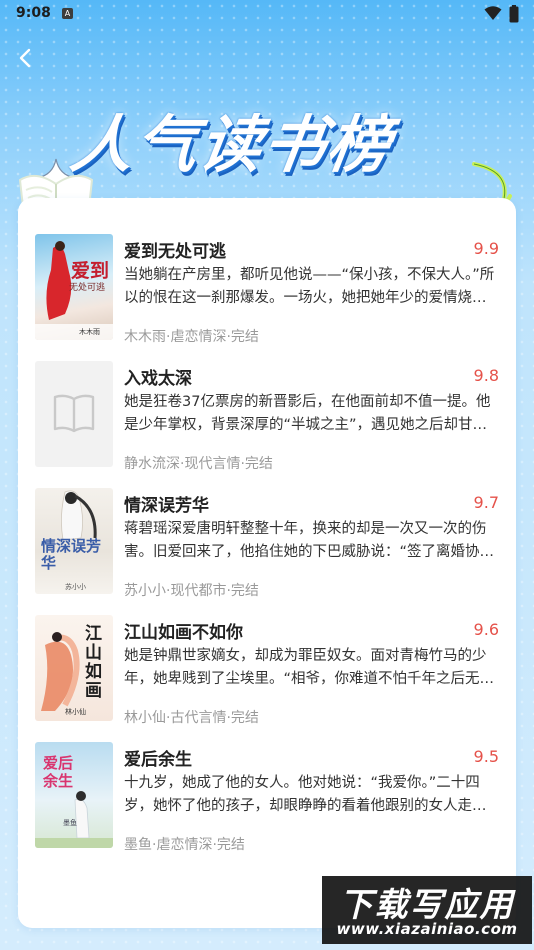 The image size is (534, 950). Describe the element at coordinates (175, 252) in the screenshot. I see `book-title: 爱到无处可逃` at that location.